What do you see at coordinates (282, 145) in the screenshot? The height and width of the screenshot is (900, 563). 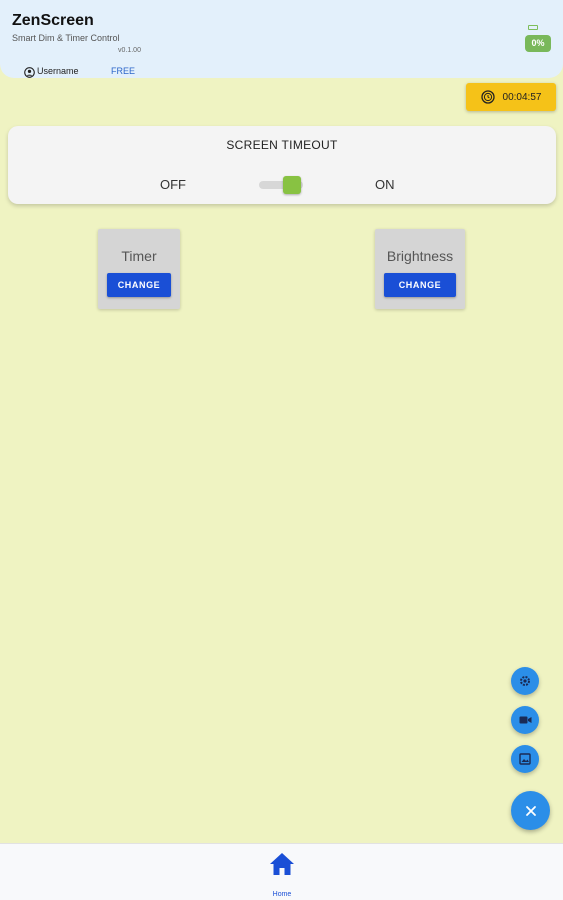 I see `screen-timeout-title: SCREEN TIMEOUT` at bounding box center [282, 145].